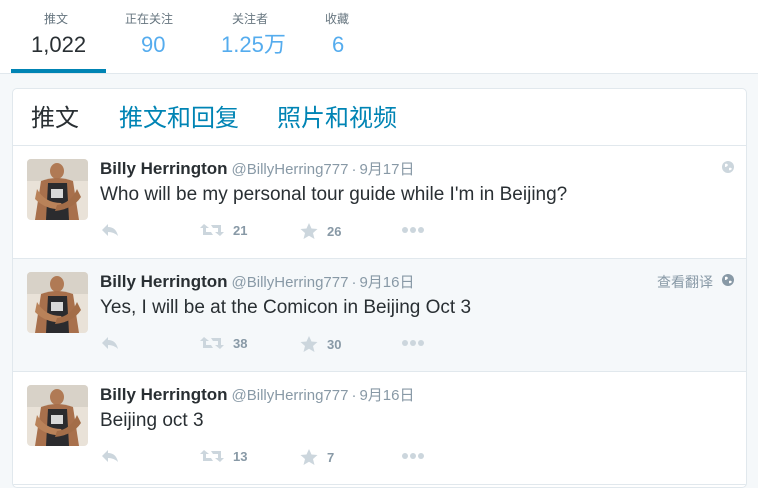 The width and height of the screenshot is (758, 488). I want to click on stat-following: 正在关注 90, so click(149, 36).